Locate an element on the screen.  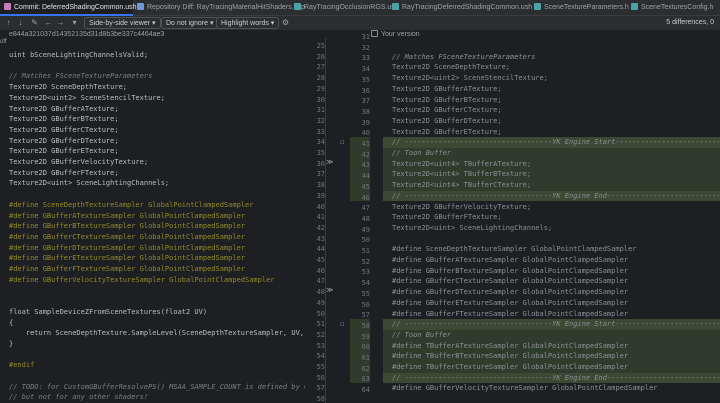
file-icon is located at coordinates (7, 6).